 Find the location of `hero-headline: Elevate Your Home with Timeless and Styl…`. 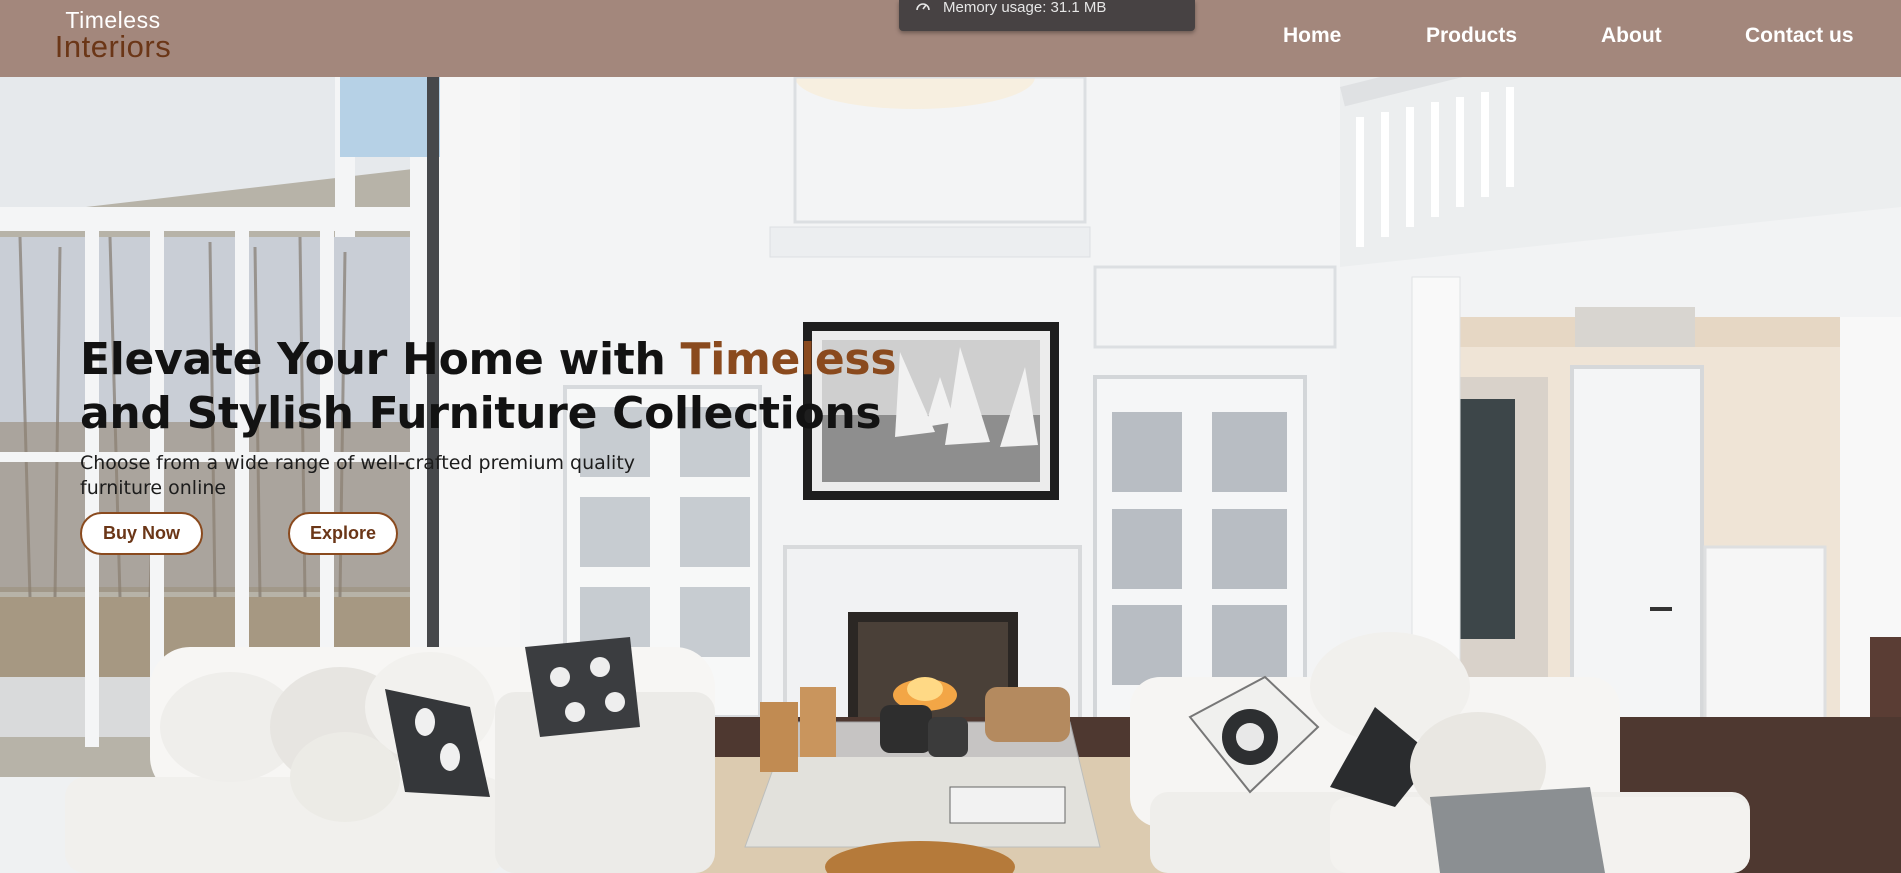

hero-headline: Elevate Your Home with Timeless and Styl… is located at coordinates (488, 387).